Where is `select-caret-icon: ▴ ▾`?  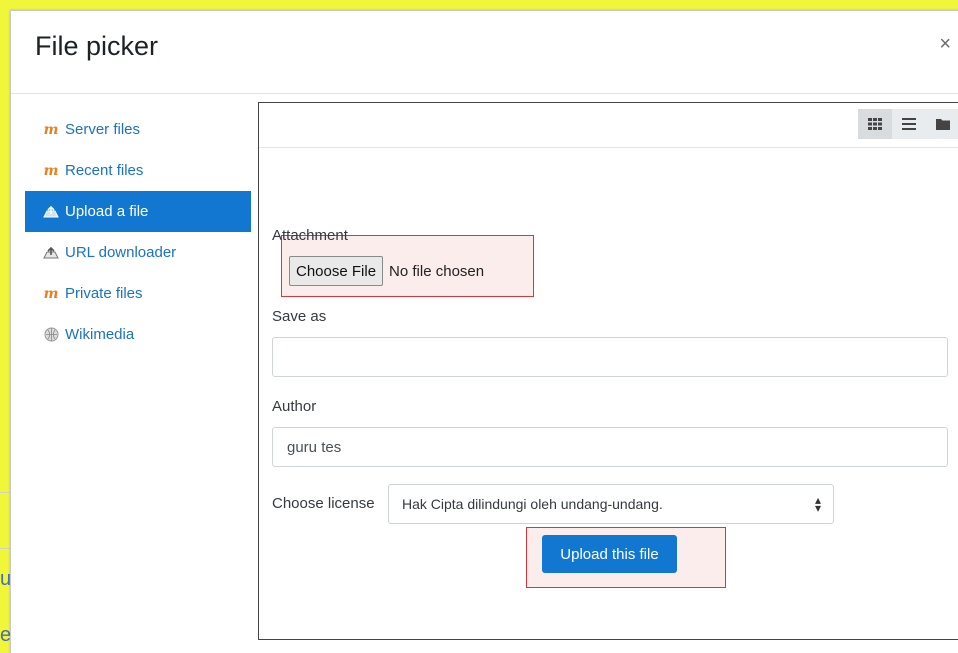 select-caret-icon: ▴ ▾ is located at coordinates (817, 504).